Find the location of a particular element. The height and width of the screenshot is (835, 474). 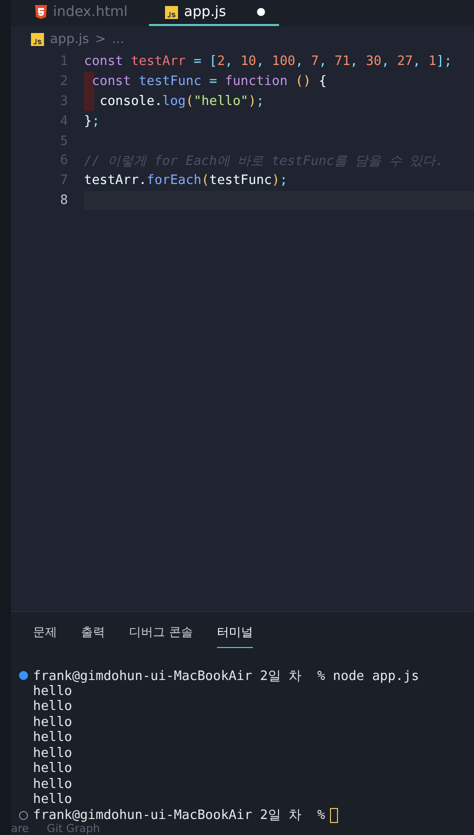

line-number: 4 is located at coordinates (64, 121).